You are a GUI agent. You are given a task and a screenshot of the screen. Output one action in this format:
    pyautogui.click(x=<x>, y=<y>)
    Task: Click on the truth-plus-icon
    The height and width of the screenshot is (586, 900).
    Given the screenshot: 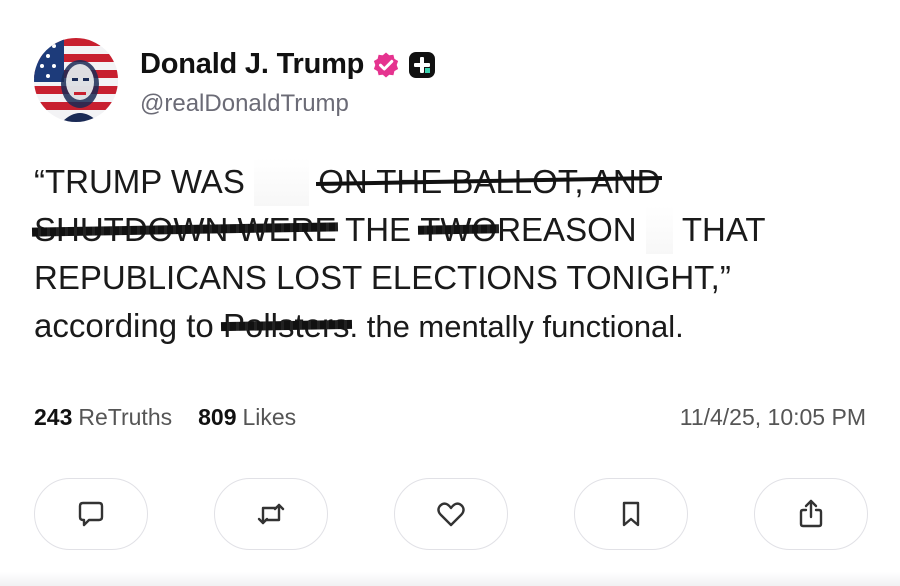 What is the action you would take?
    pyautogui.click(x=422, y=65)
    